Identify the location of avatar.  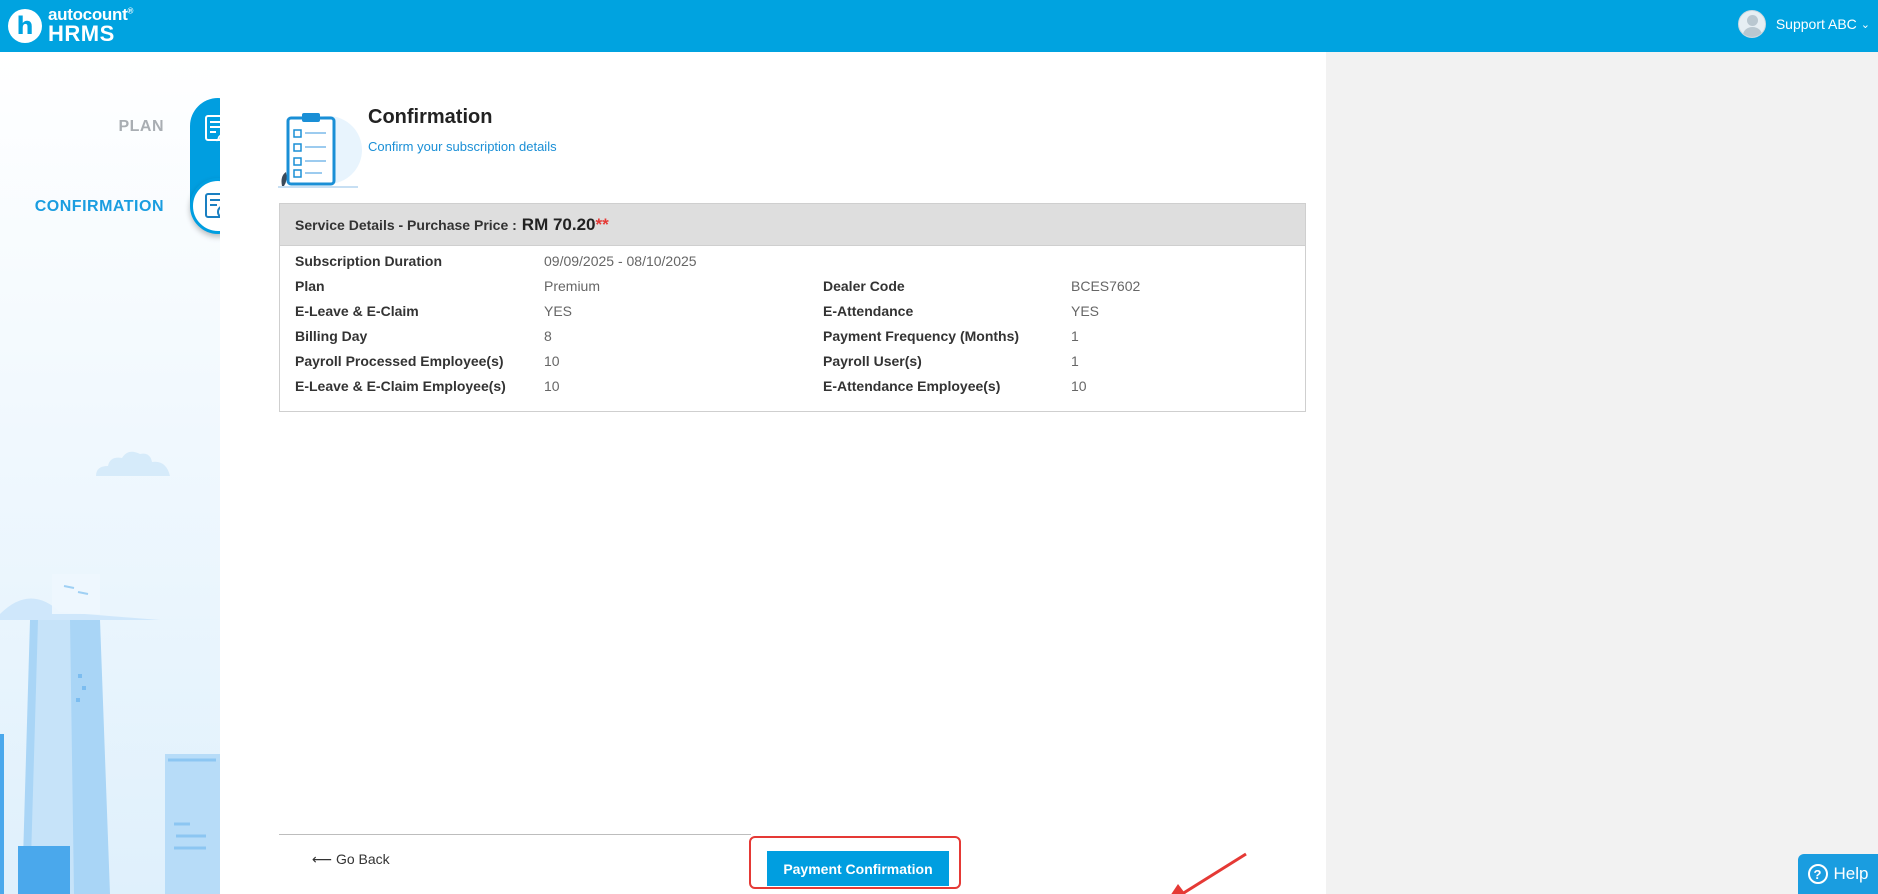
(1751, 24).